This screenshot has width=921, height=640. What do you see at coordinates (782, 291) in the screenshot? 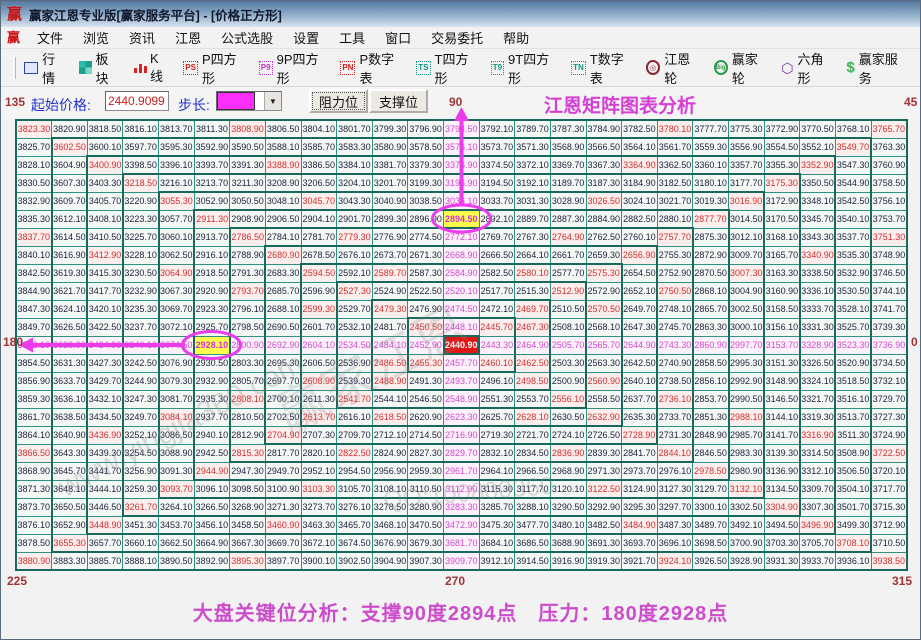
I see `grid-cell: 3160.90` at bounding box center [782, 291].